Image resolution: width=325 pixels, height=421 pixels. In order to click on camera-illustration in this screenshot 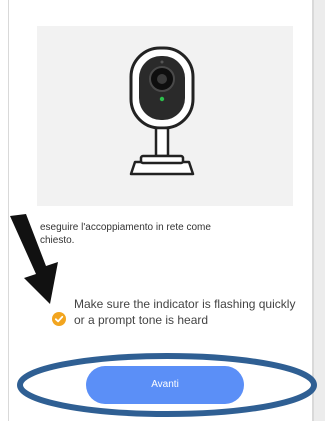, I will do `click(162, 111)`.